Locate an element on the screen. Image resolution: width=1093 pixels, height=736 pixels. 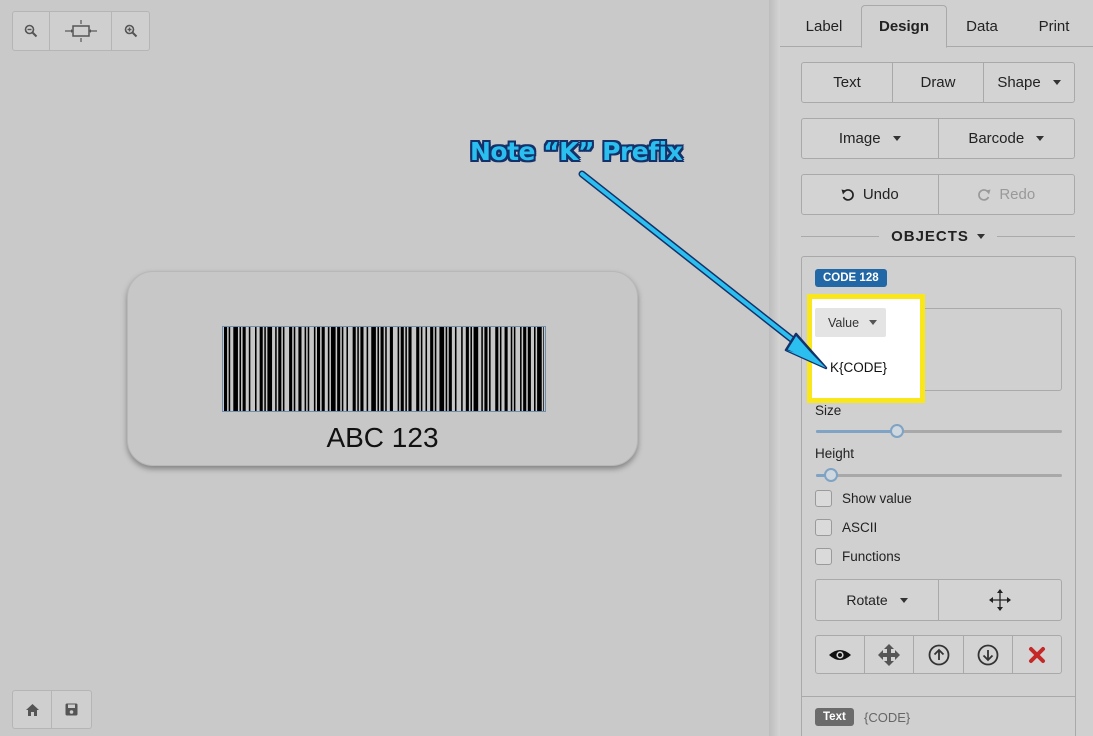
delete-icon is located at coordinates (1036, 654).